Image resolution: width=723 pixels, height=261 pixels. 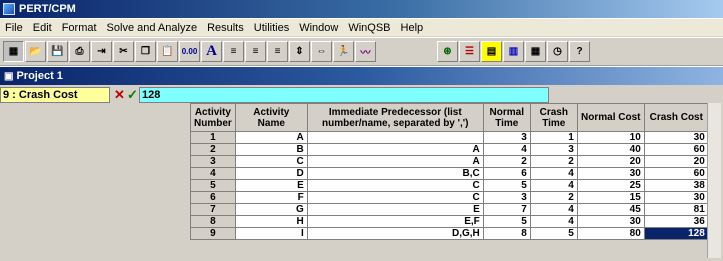 I want to click on chart-icon: 〰, so click(x=365, y=51).